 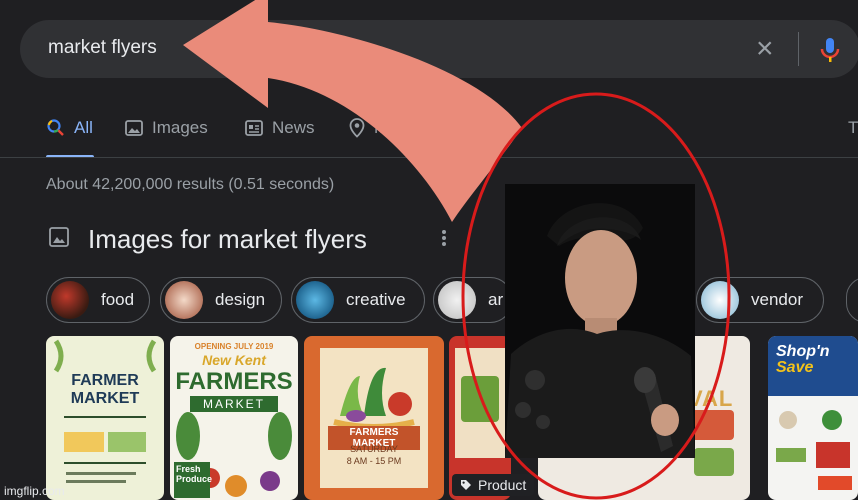 I want to click on watermark: imgflip.com, so click(x=34, y=491).